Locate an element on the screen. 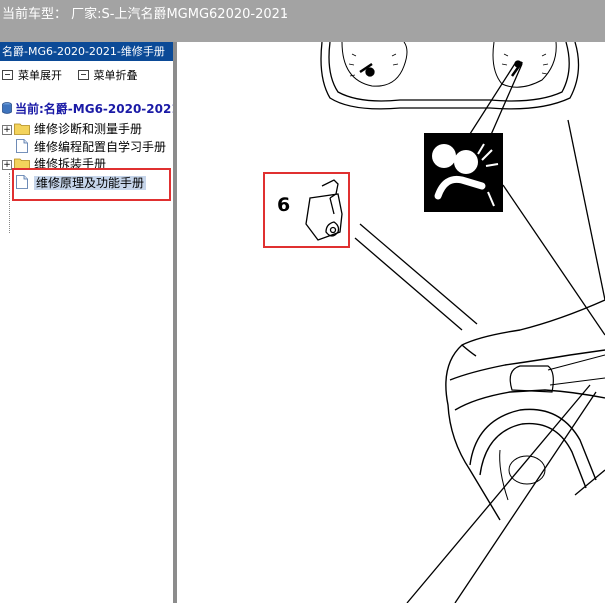  tree-root: 当前:名爵-MG6-2020-2021 is located at coordinates (87, 108).